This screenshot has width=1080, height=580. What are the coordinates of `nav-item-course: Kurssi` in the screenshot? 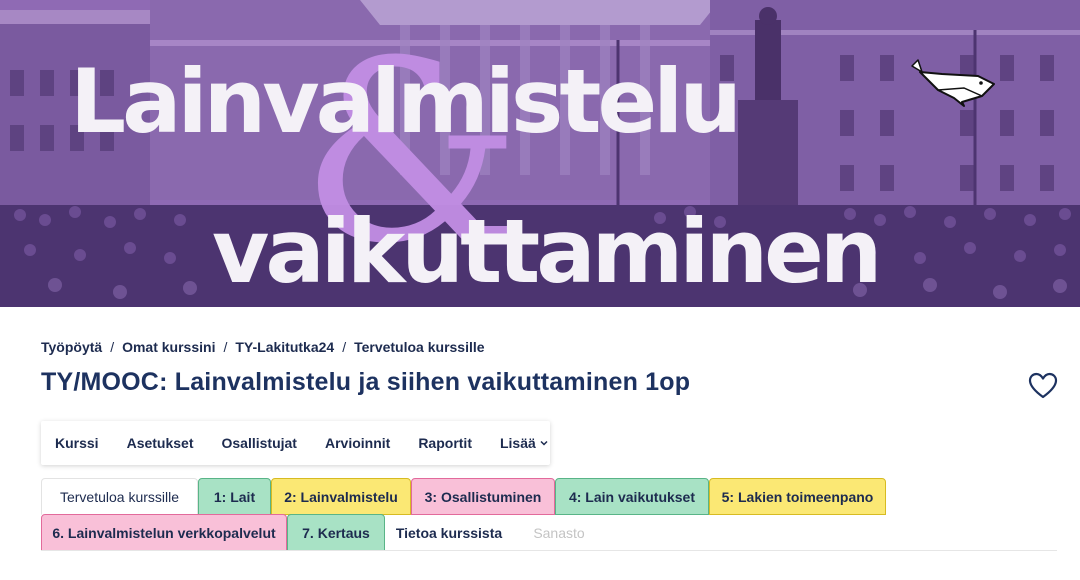 It's located at (77, 443).